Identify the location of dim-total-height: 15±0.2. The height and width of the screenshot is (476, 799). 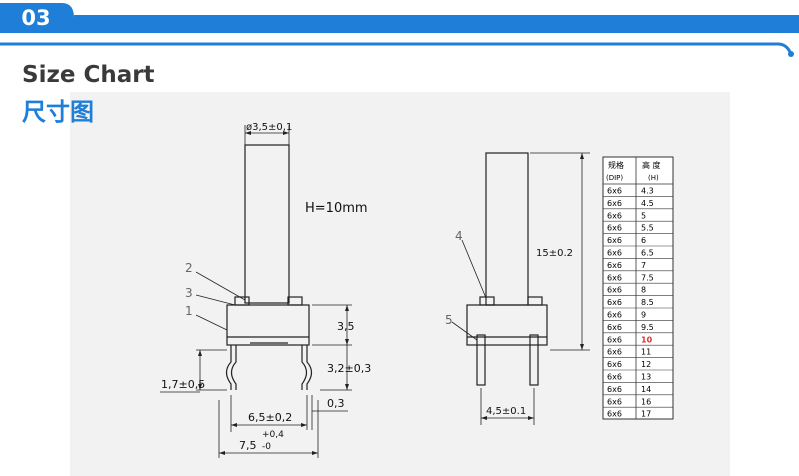
(554, 253).